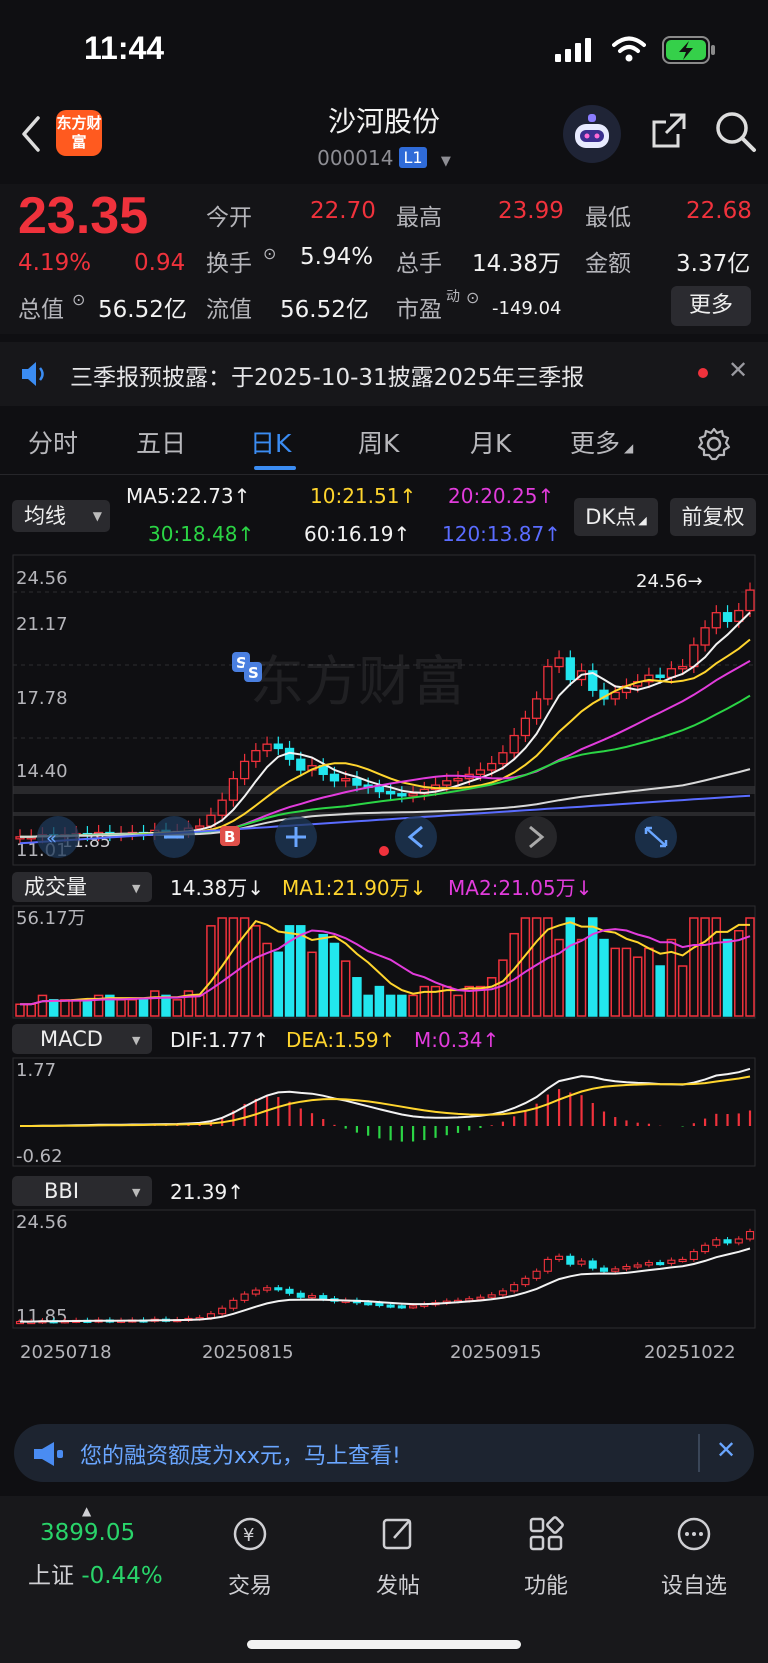 Image resolution: width=768 pixels, height=1663 pixels. Describe the element at coordinates (385, 1285) in the screenshot. I see `bbi-line` at that location.